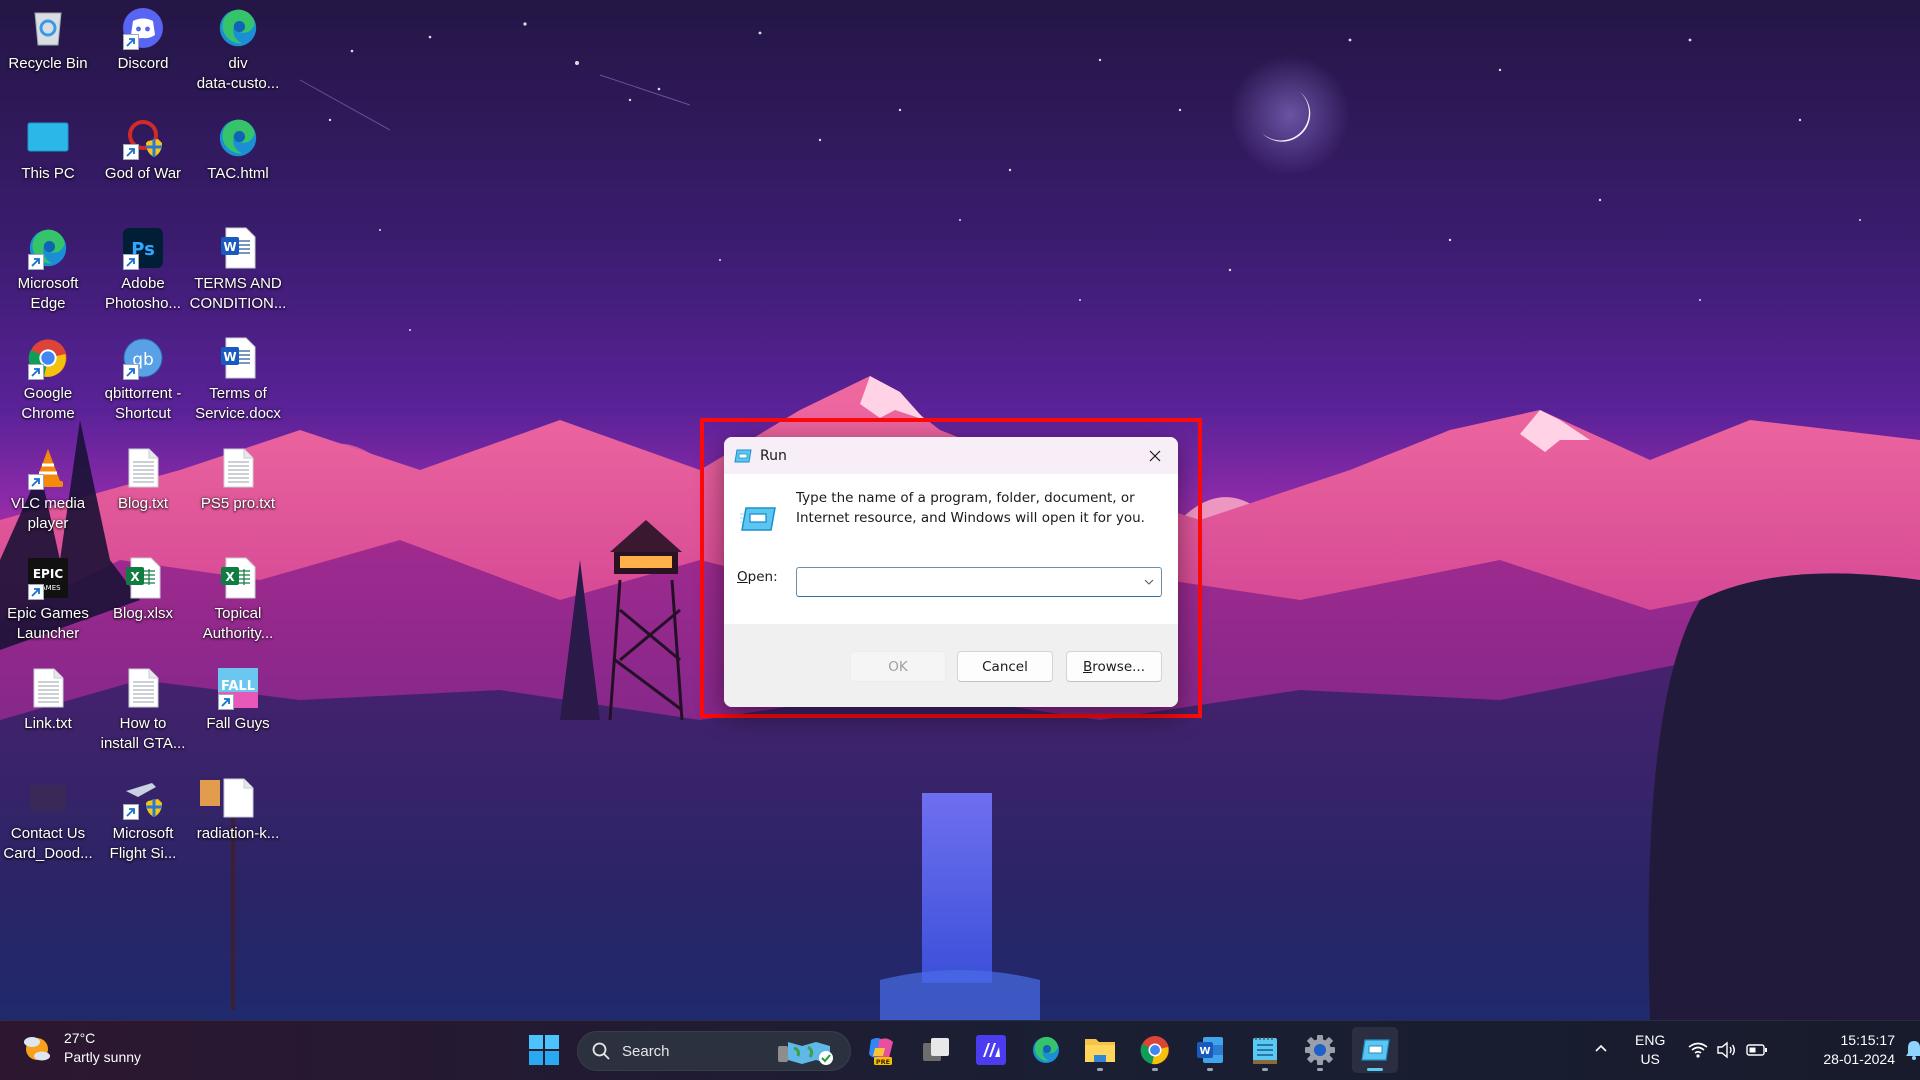 The image size is (1920, 1080). Describe the element at coordinates (238, 688) in the screenshot. I see `fall-guys-icon: FALL` at that location.